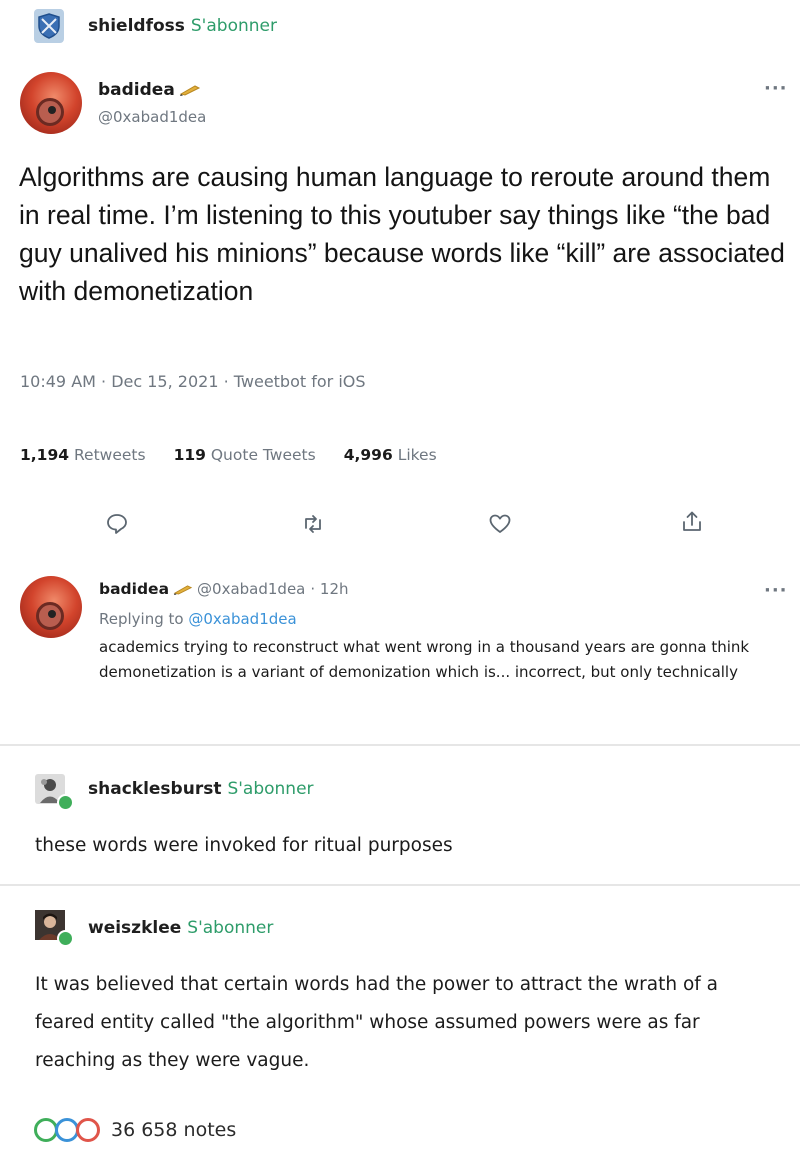 Image resolution: width=800 pixels, height=1164 pixels. What do you see at coordinates (51, 103) in the screenshot?
I see `tweet-author-avatar` at bounding box center [51, 103].